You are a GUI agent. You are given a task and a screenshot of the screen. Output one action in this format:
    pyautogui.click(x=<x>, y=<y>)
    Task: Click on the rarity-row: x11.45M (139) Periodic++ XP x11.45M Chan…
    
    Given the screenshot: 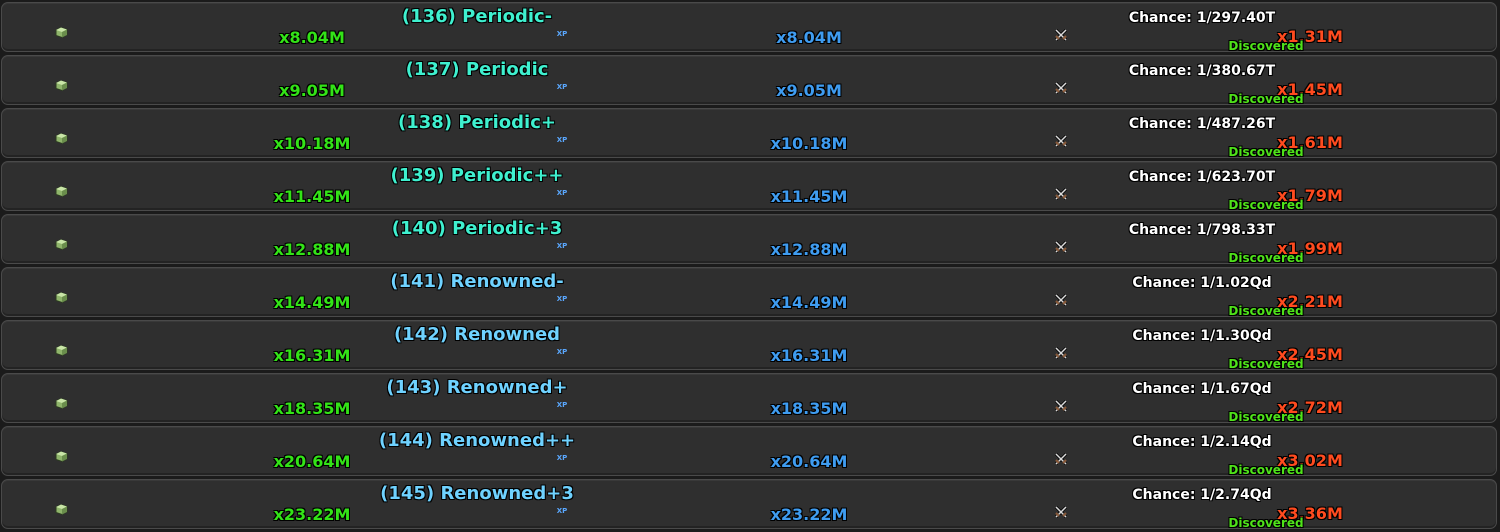 What is the action you would take?
    pyautogui.click(x=749, y=186)
    